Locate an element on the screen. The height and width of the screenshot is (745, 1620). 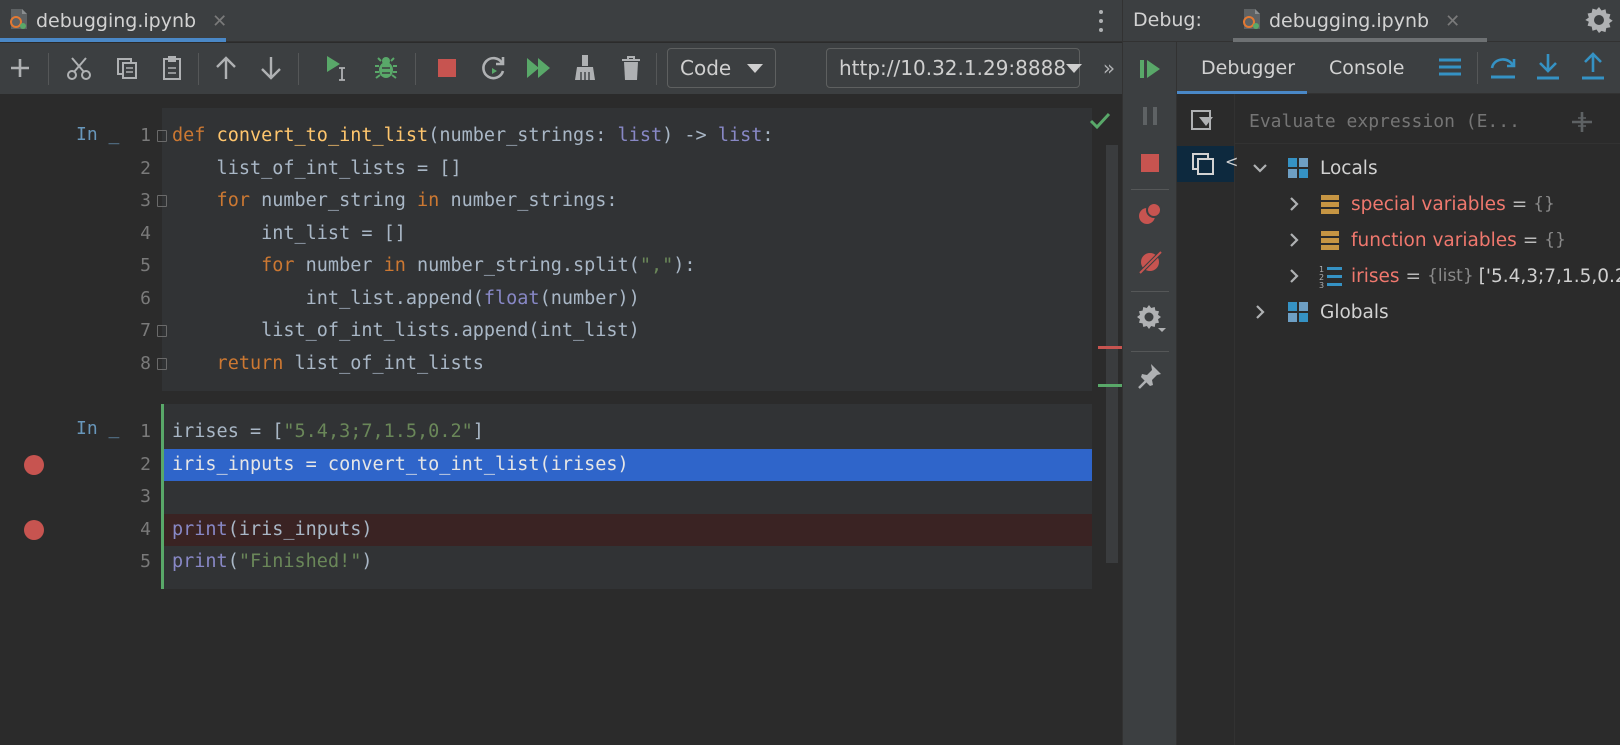
step-out-icon is located at coordinates (1593, 67).